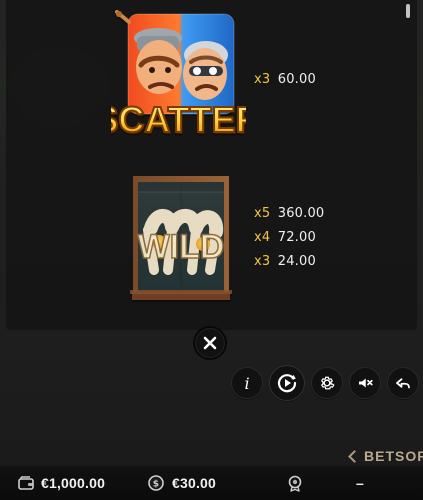 This screenshot has height=500, width=423. Describe the element at coordinates (301, 213) in the screenshot. I see `payout-amount: 360.00` at that location.